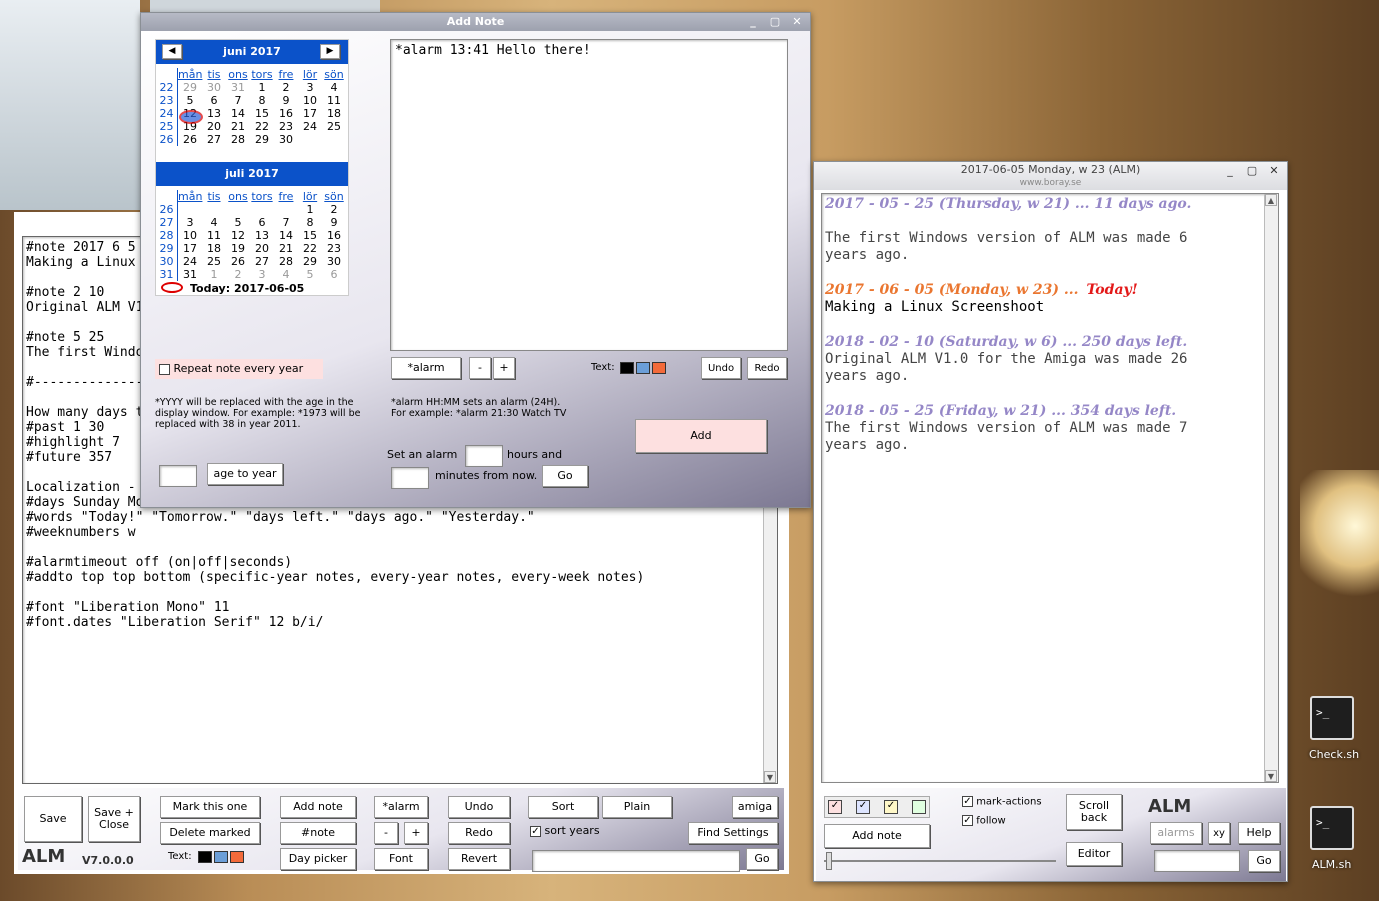  What do you see at coordinates (426, 368) in the screenshot?
I see `alarm-insert-button: *alarm` at bounding box center [426, 368].